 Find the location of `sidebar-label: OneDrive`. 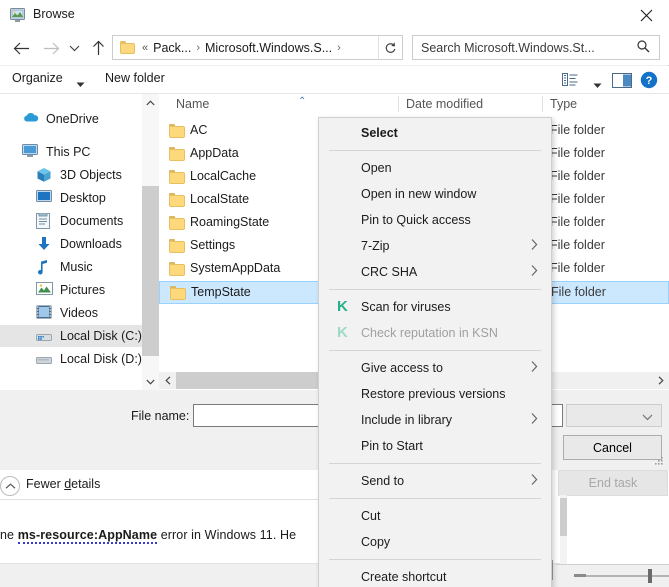

sidebar-label: OneDrive is located at coordinates (72, 119).